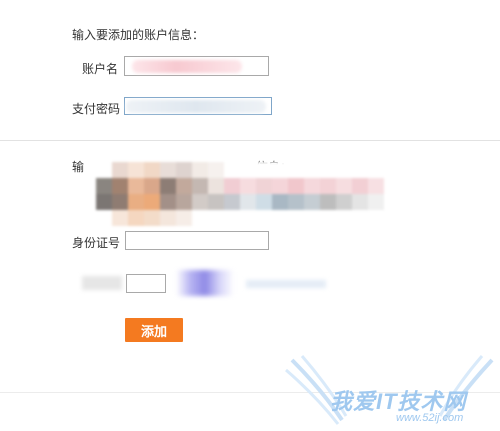  I want to click on section-heading-start: 输, so click(78, 167).